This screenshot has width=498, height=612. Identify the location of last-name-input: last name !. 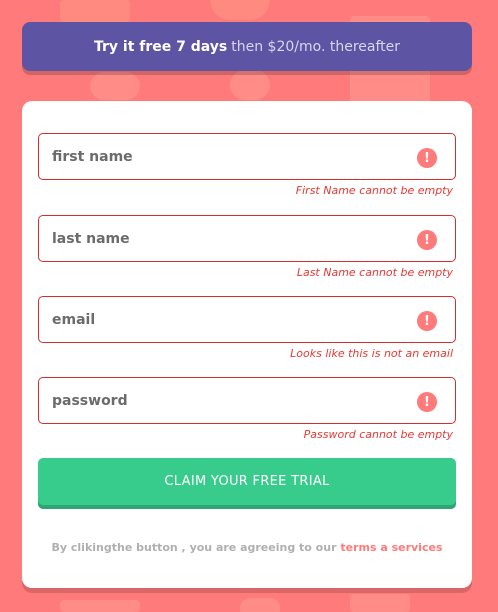
(247, 238).